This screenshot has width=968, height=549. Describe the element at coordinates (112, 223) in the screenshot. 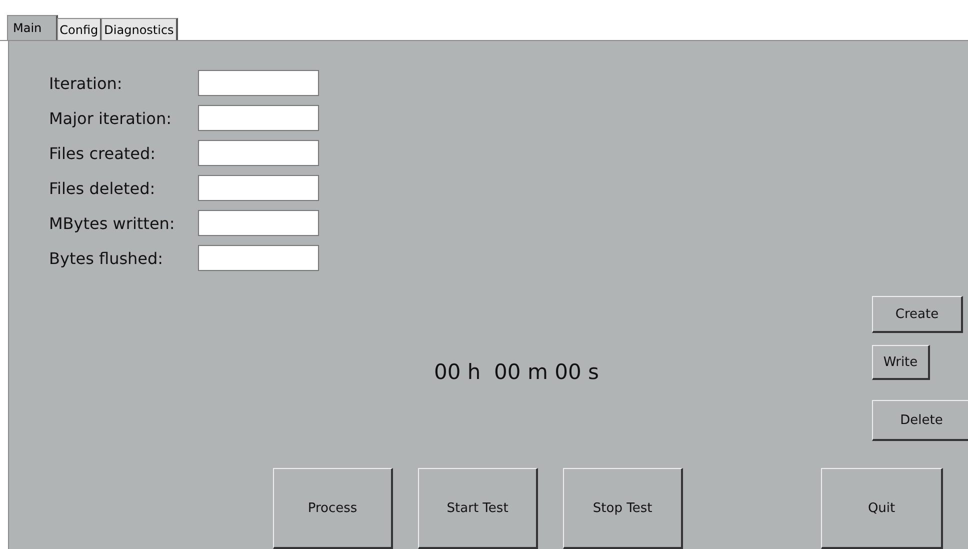

I see `field-label: MBytes written:` at that location.